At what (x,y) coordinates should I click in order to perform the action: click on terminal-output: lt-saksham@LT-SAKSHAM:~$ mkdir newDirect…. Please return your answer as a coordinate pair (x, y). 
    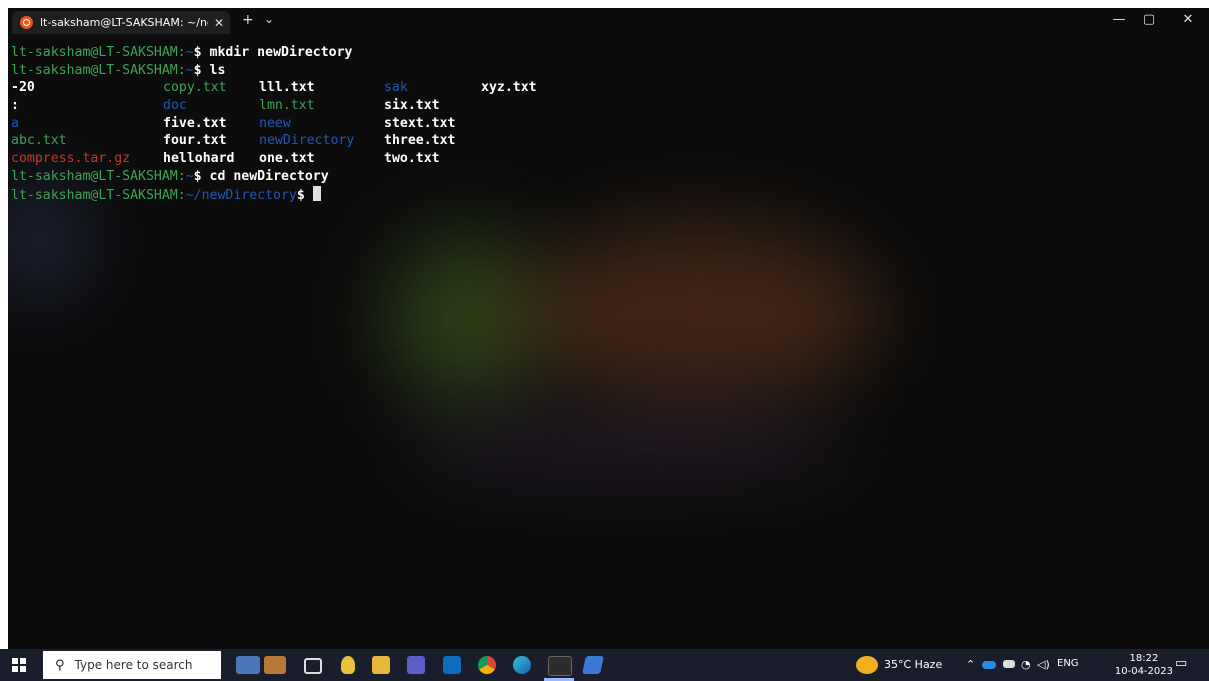
    Looking at the image, I should click on (274, 124).